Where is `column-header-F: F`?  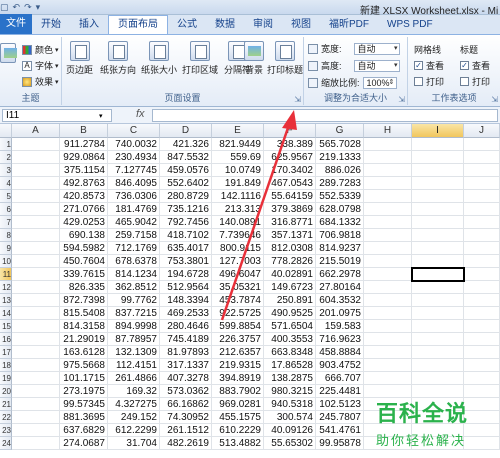
column-header-F: F is located at coordinates (290, 131).